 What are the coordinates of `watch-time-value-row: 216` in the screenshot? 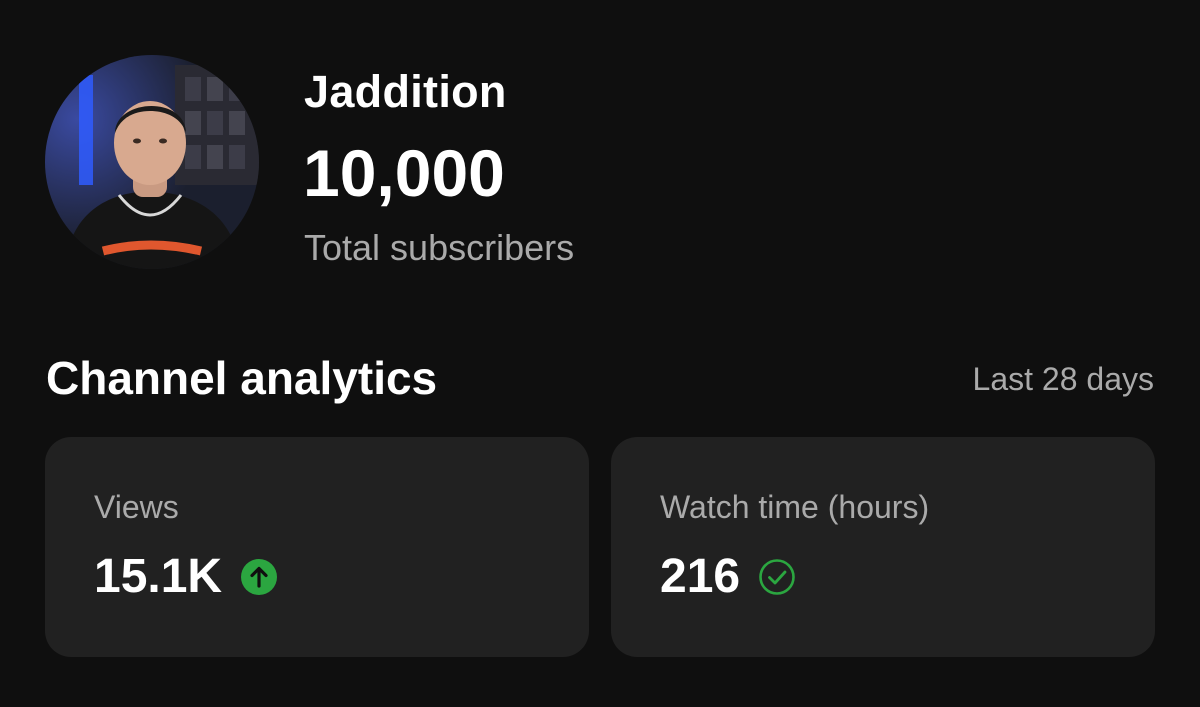 It's located at (728, 577).